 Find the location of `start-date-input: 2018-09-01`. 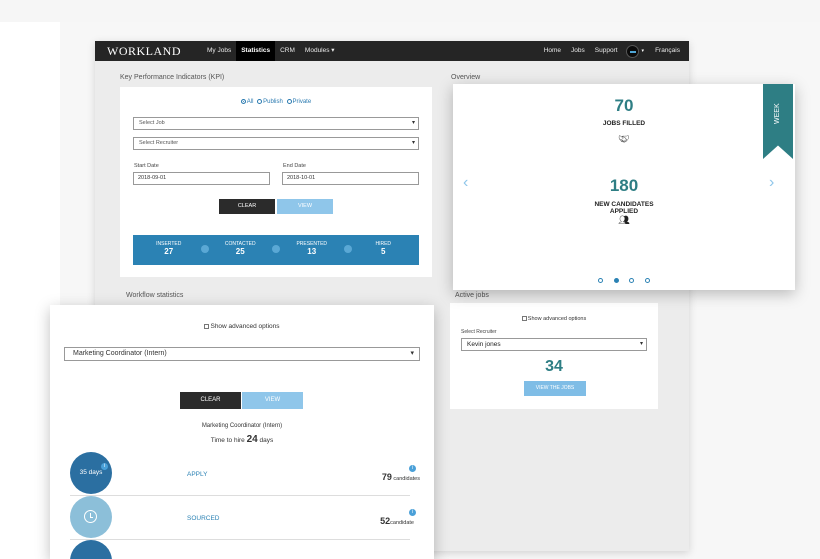

start-date-input: 2018-09-01 is located at coordinates (201, 178).